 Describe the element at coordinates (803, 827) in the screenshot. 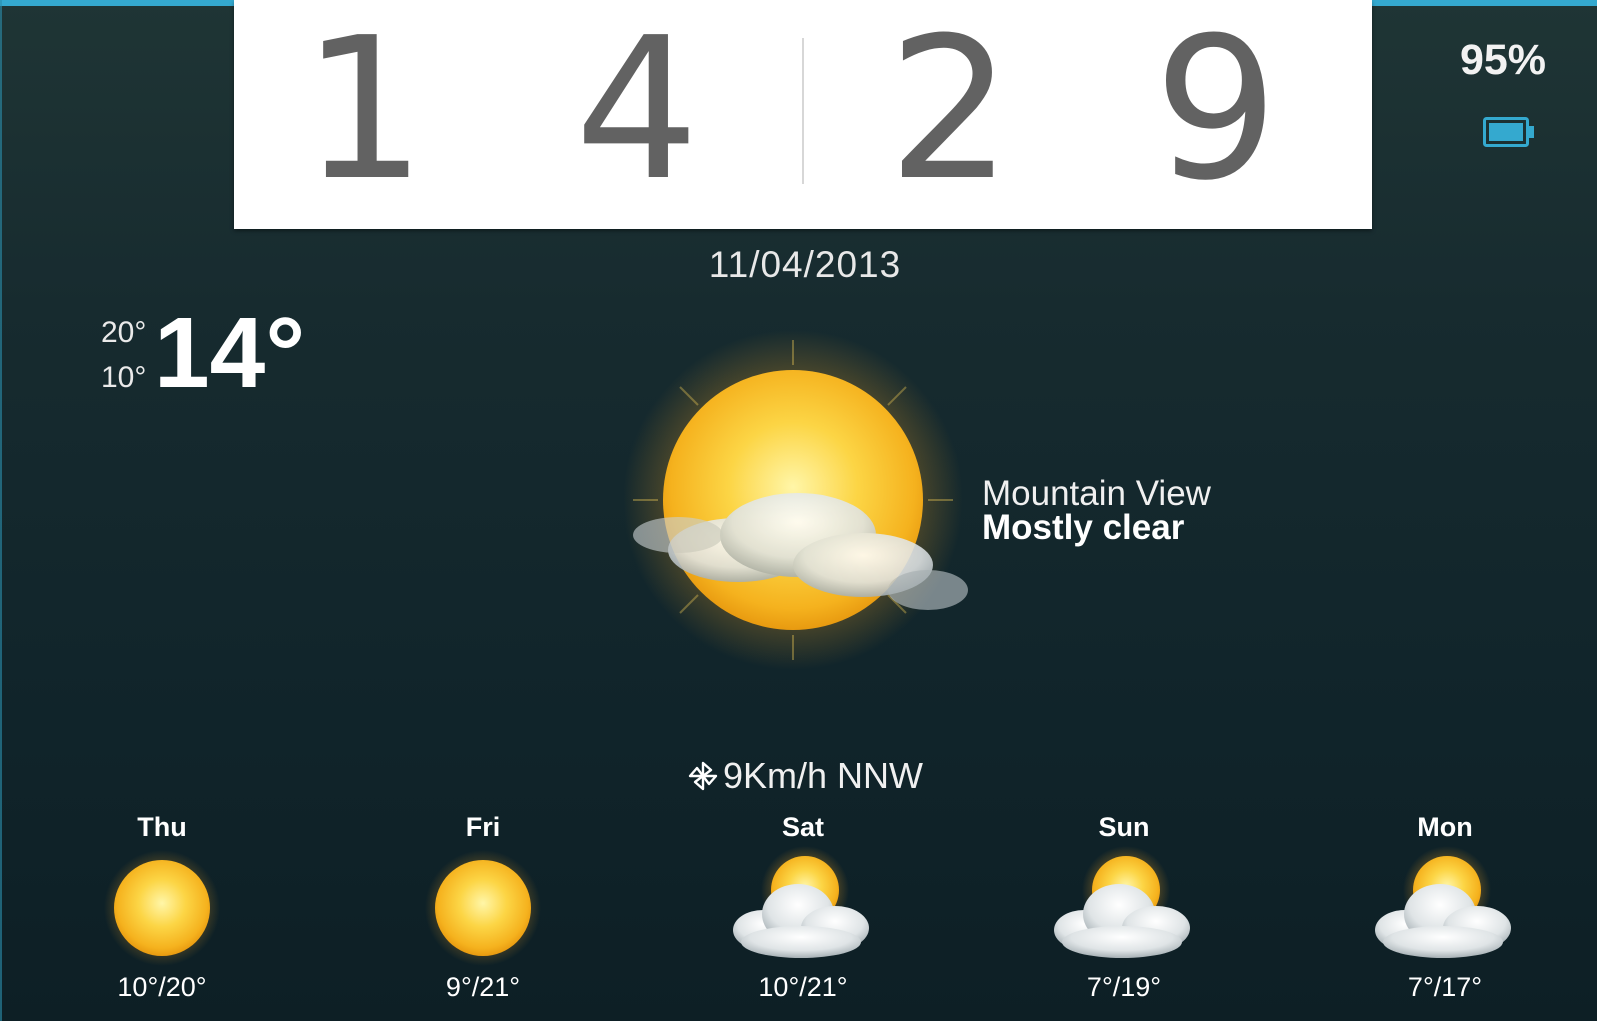

I see `forecast-day-label: Sat` at that location.